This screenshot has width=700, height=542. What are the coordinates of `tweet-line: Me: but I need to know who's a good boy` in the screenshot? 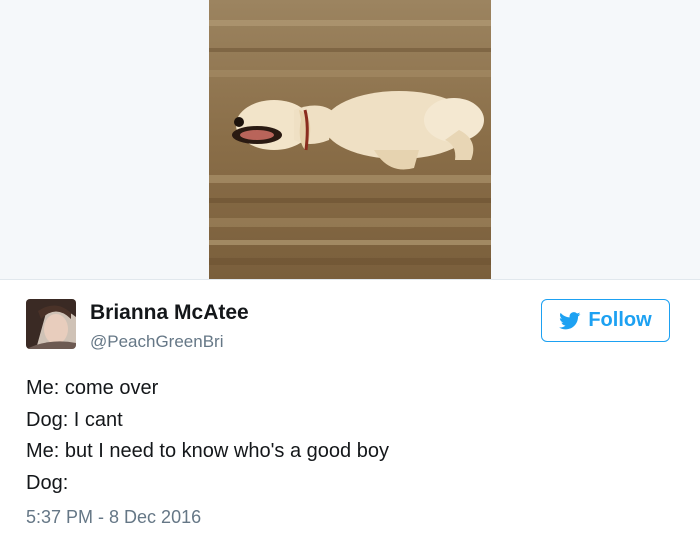 It's located at (207, 451).